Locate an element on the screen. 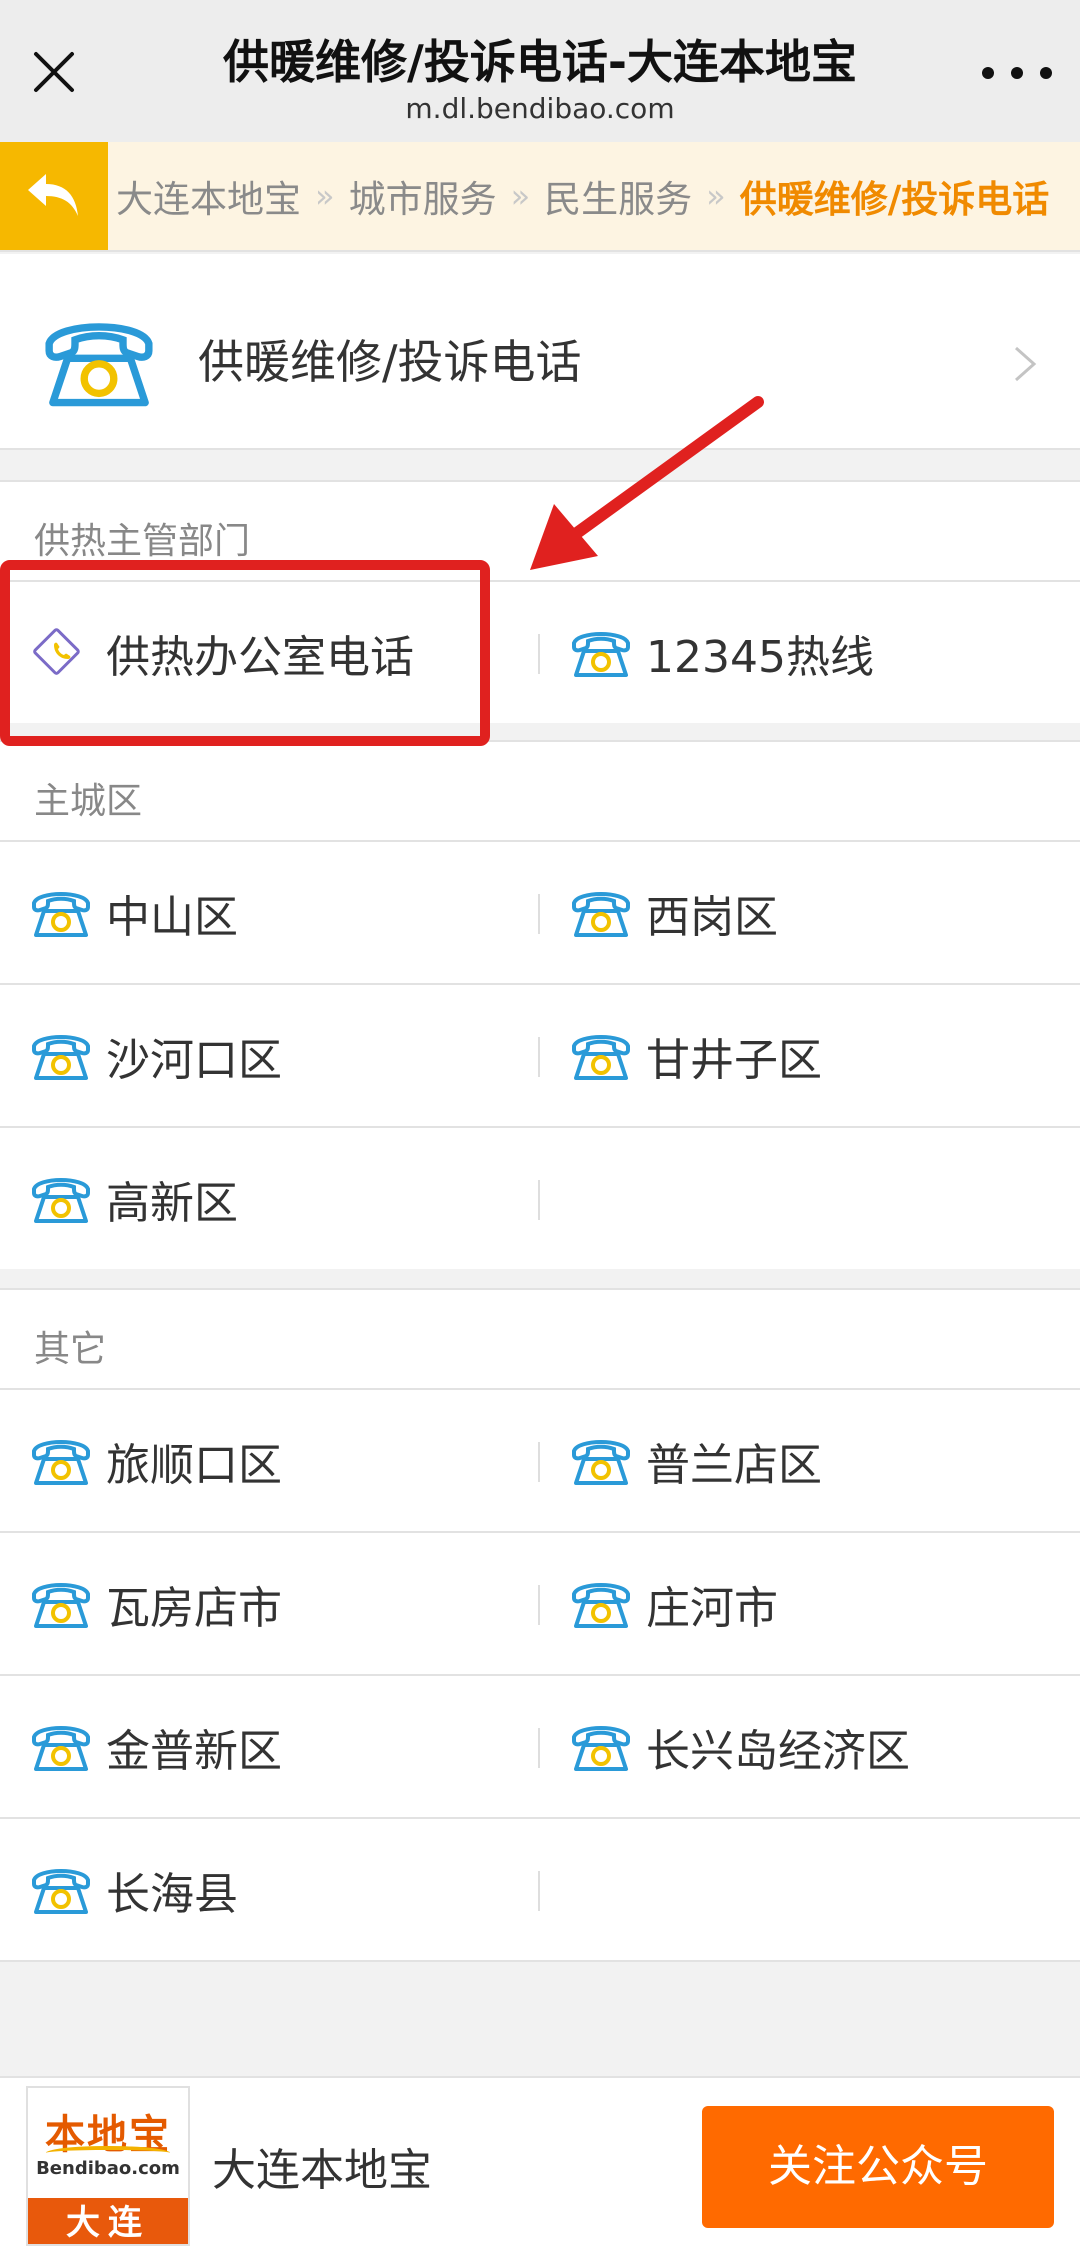  list-item-xigang: 西岗区 is located at coordinates (810, 912).